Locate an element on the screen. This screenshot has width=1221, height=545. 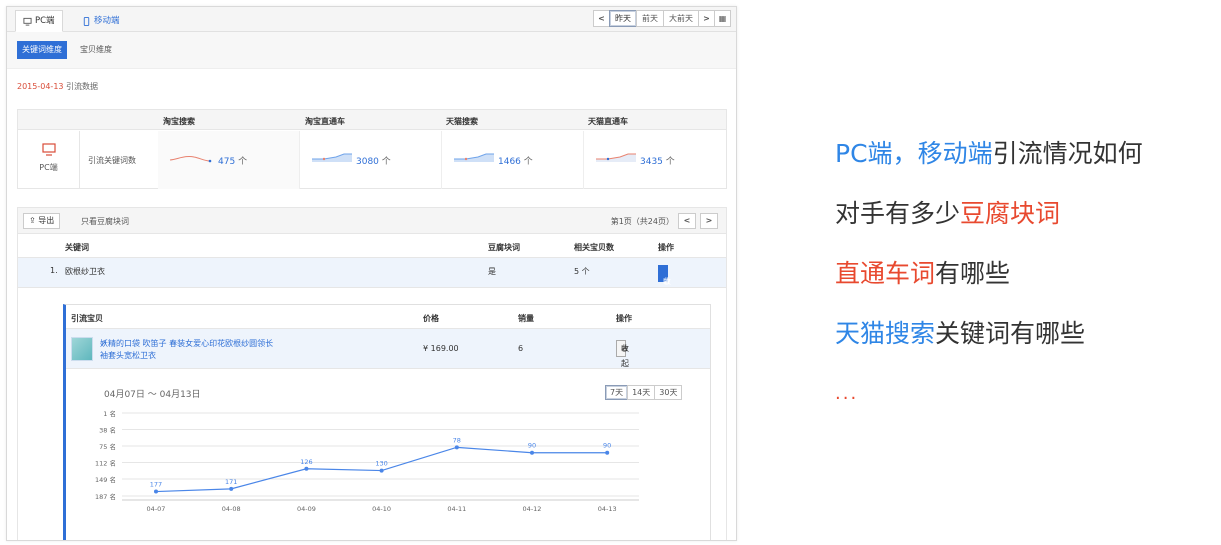
next-day-button: > is located at coordinates (706, 18).